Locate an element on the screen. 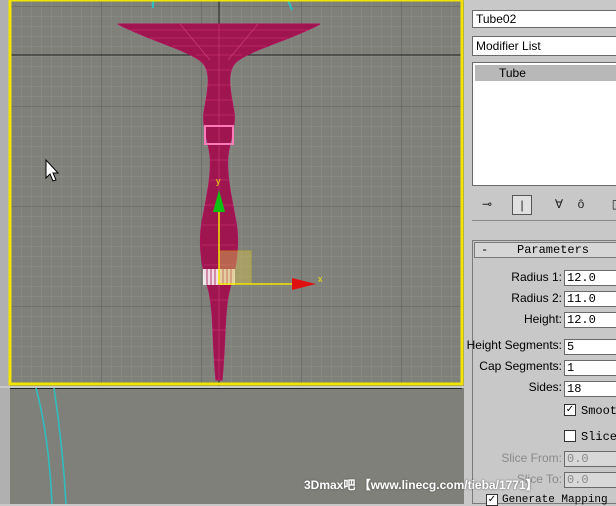  height-segments-label: Height Segments: is located at coordinates (514, 345).